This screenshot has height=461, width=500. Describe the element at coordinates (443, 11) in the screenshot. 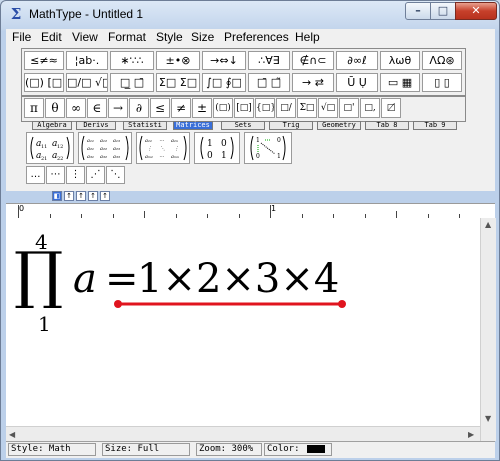

I see `maximize-button: □` at that location.